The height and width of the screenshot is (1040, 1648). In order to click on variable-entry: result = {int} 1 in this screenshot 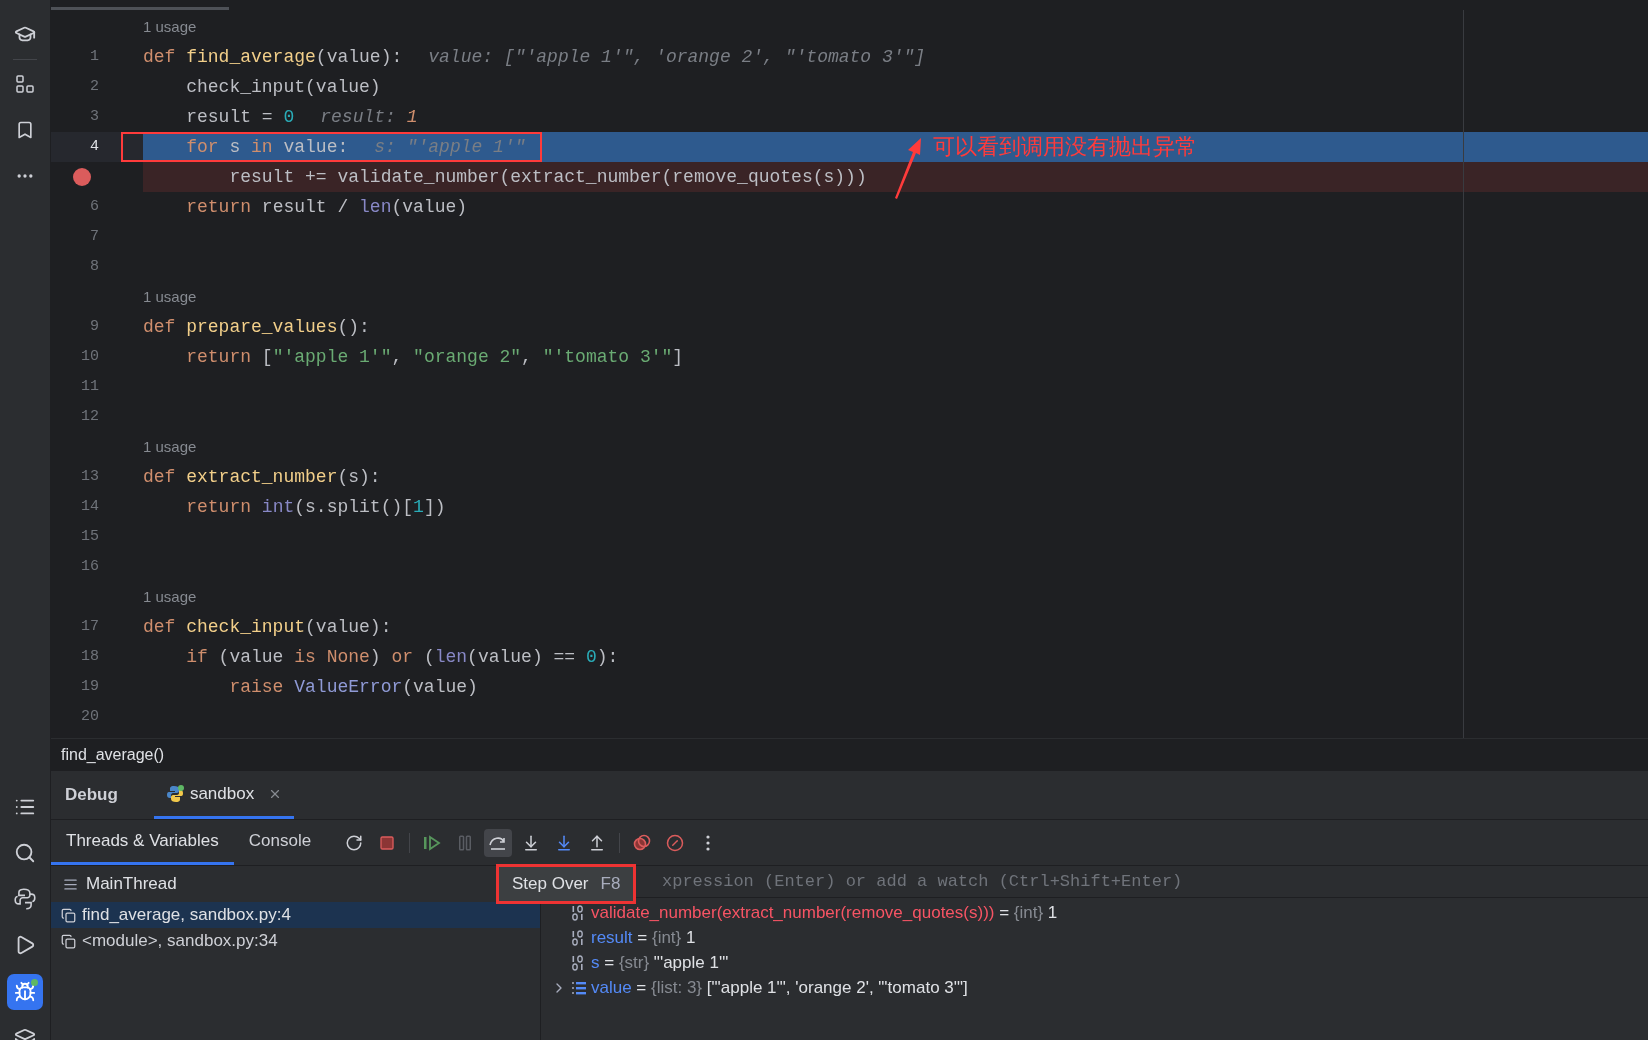, I will do `click(643, 937)`.